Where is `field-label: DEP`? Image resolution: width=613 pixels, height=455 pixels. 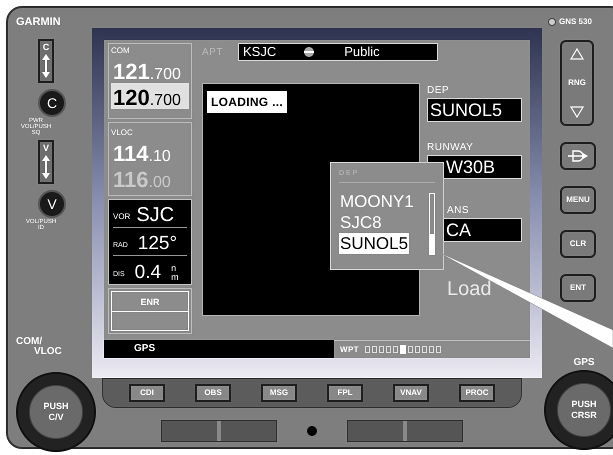
field-label: DEP is located at coordinates (438, 91).